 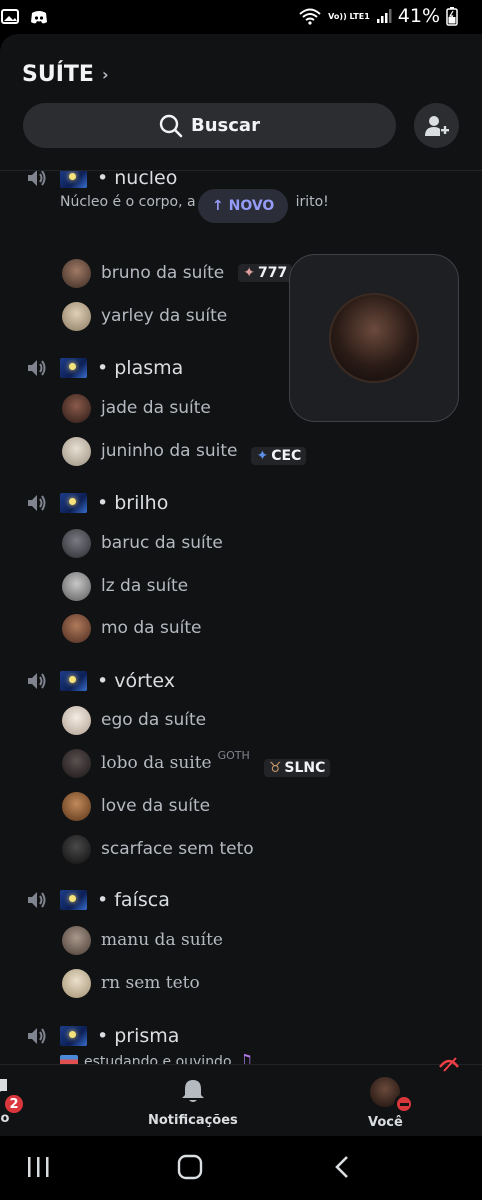 I want to click on member-name-sup: GOTH, so click(x=233, y=755).